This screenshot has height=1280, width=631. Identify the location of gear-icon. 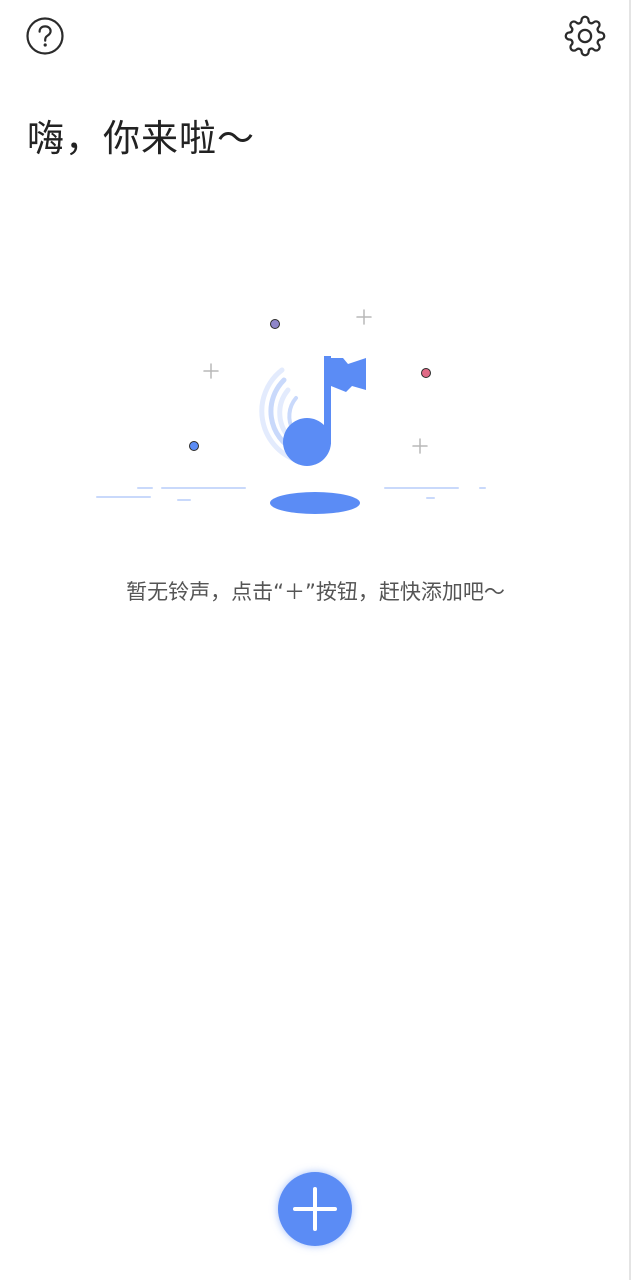
(585, 36).